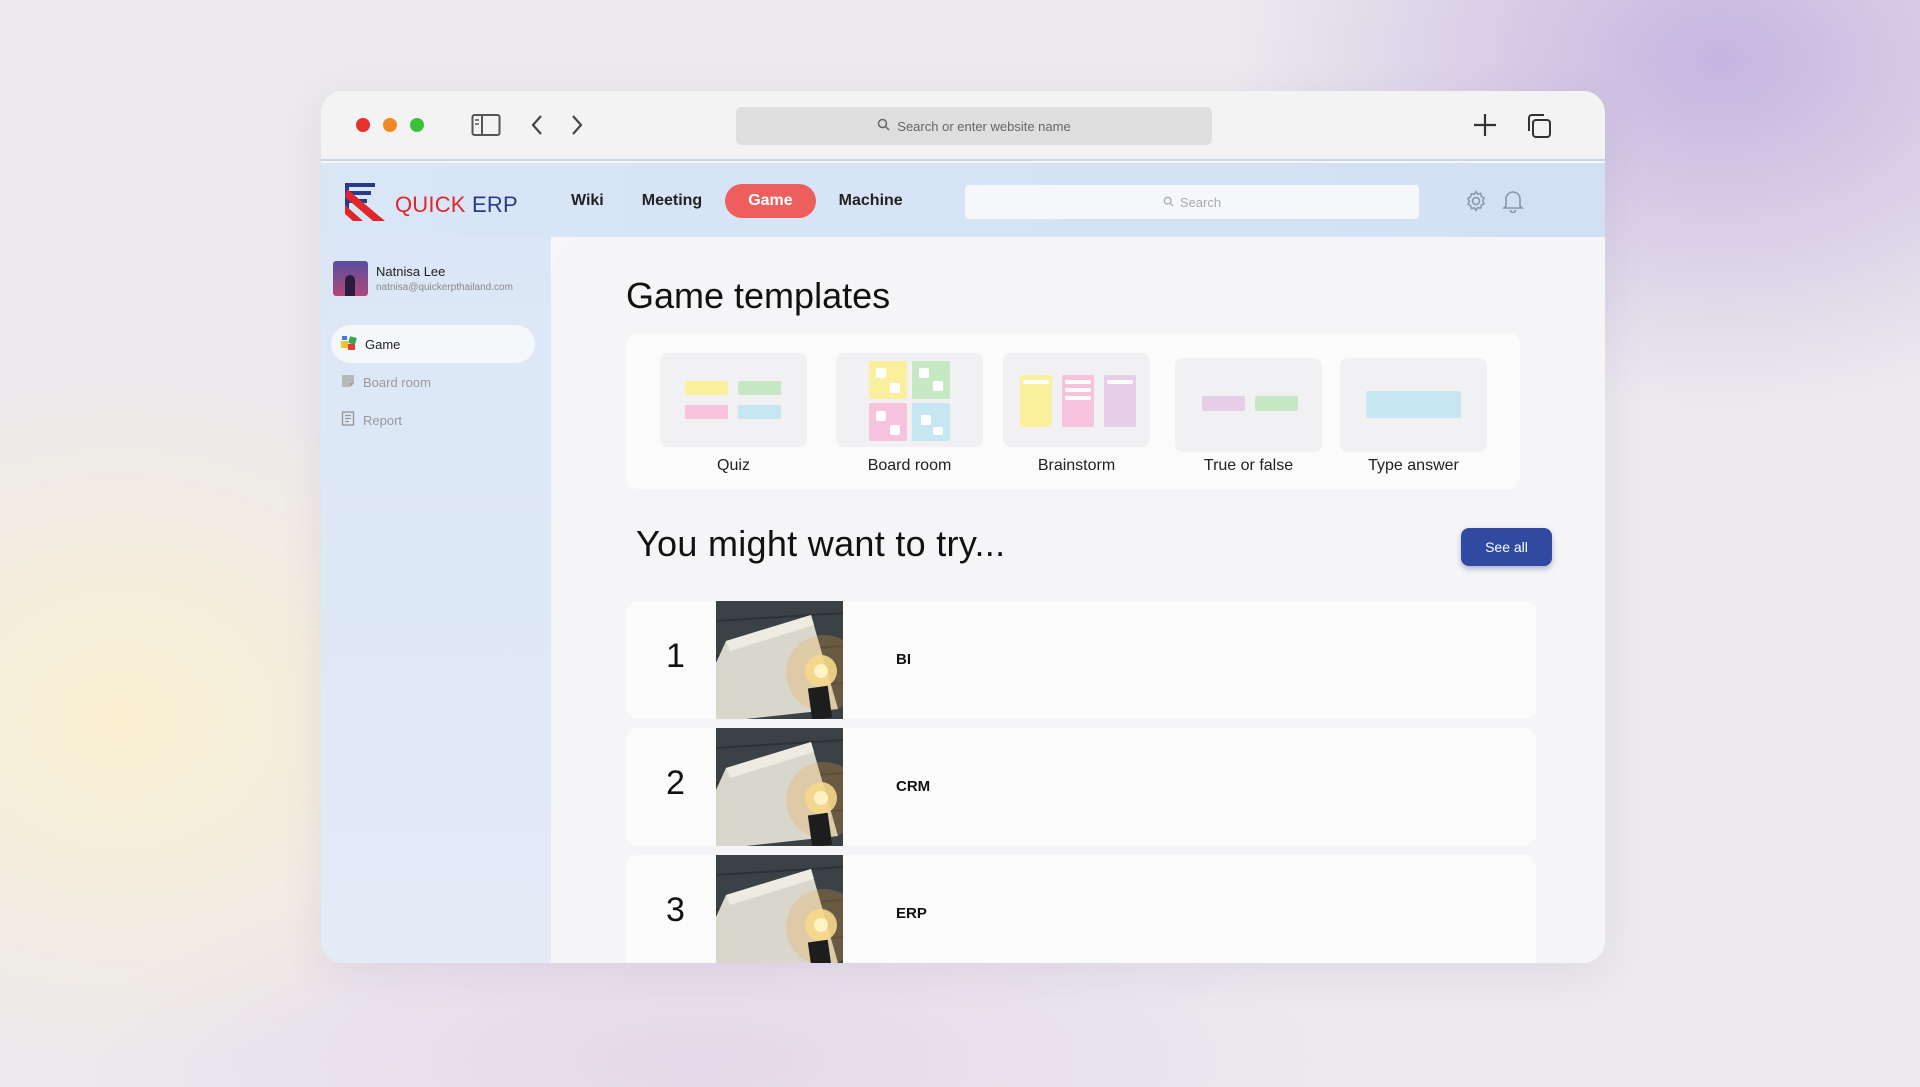 The width and height of the screenshot is (1920, 1087). I want to click on sidebar-item-report: Report, so click(433, 420).